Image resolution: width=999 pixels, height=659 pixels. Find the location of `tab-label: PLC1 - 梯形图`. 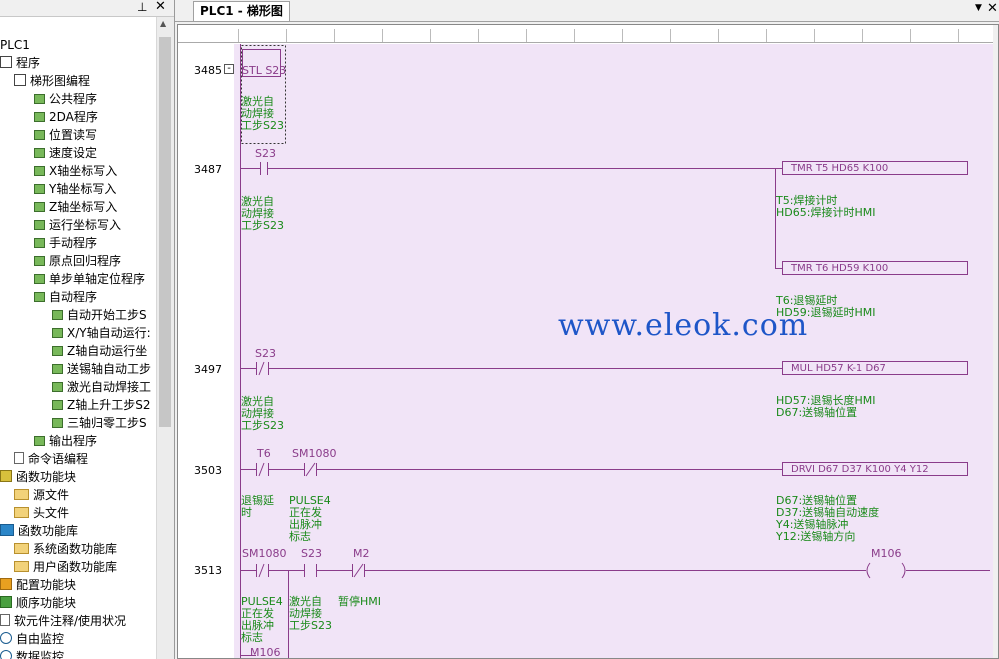

tab-label: PLC1 - 梯形图 is located at coordinates (241, 11).